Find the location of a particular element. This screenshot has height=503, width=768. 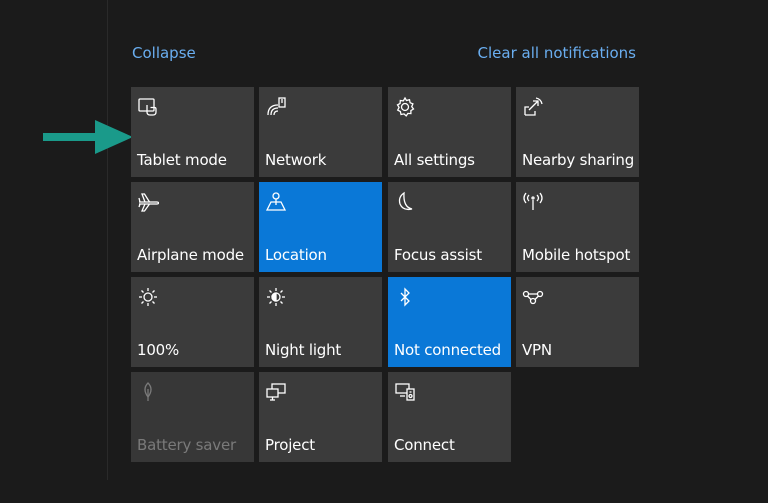

tile-night-light: Night light is located at coordinates (320, 322).